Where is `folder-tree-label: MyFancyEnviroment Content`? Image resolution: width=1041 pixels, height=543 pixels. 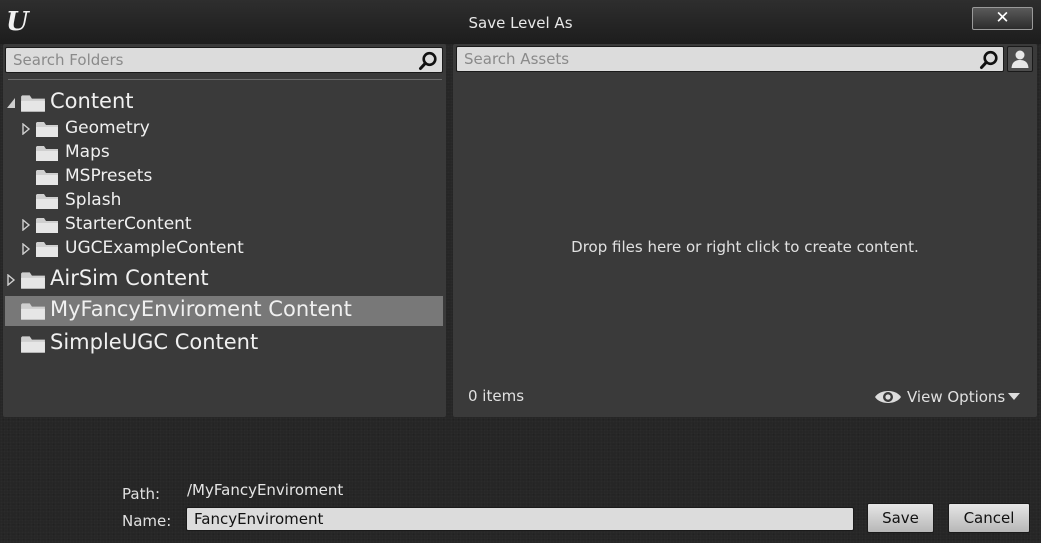 folder-tree-label: MyFancyEnviroment Content is located at coordinates (201, 309).